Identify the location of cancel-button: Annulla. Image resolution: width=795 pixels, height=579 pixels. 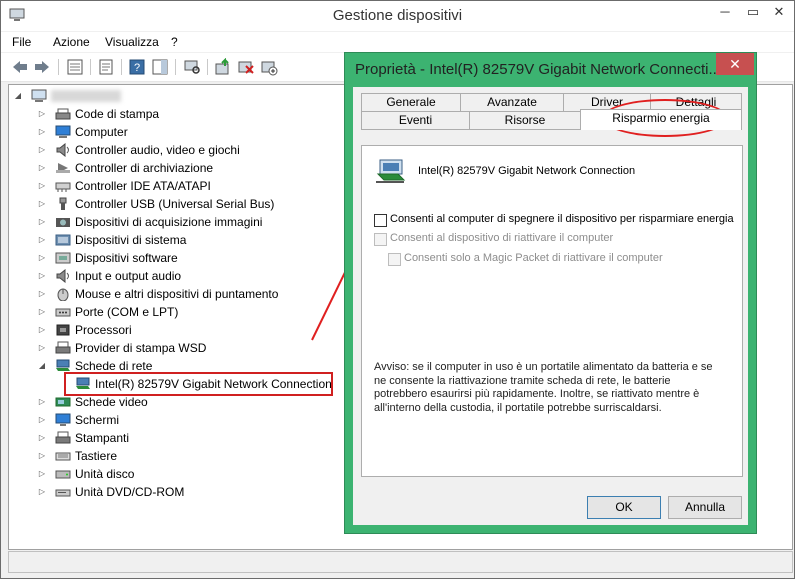
(705, 507).